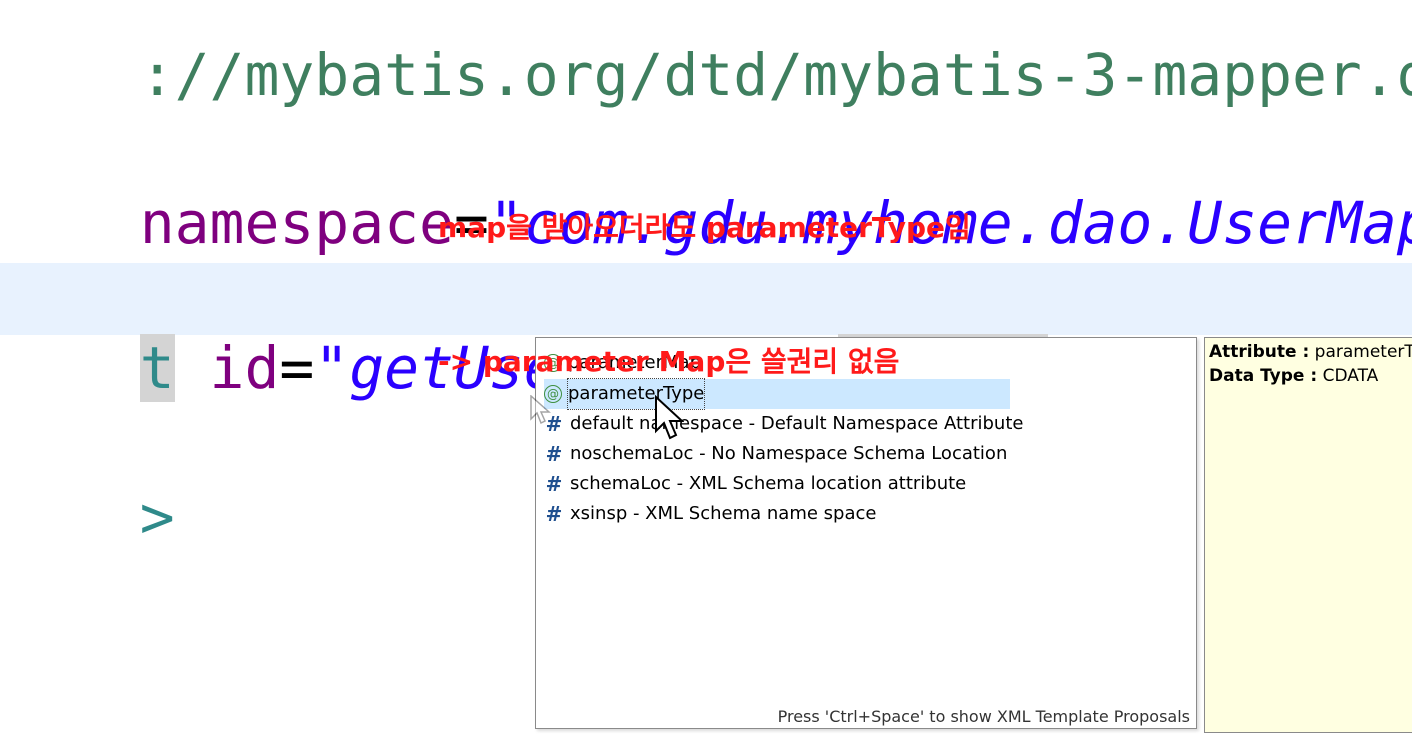 The height and width of the screenshot is (750, 1412). I want to click on closing-bracket: >, so click(157, 517).